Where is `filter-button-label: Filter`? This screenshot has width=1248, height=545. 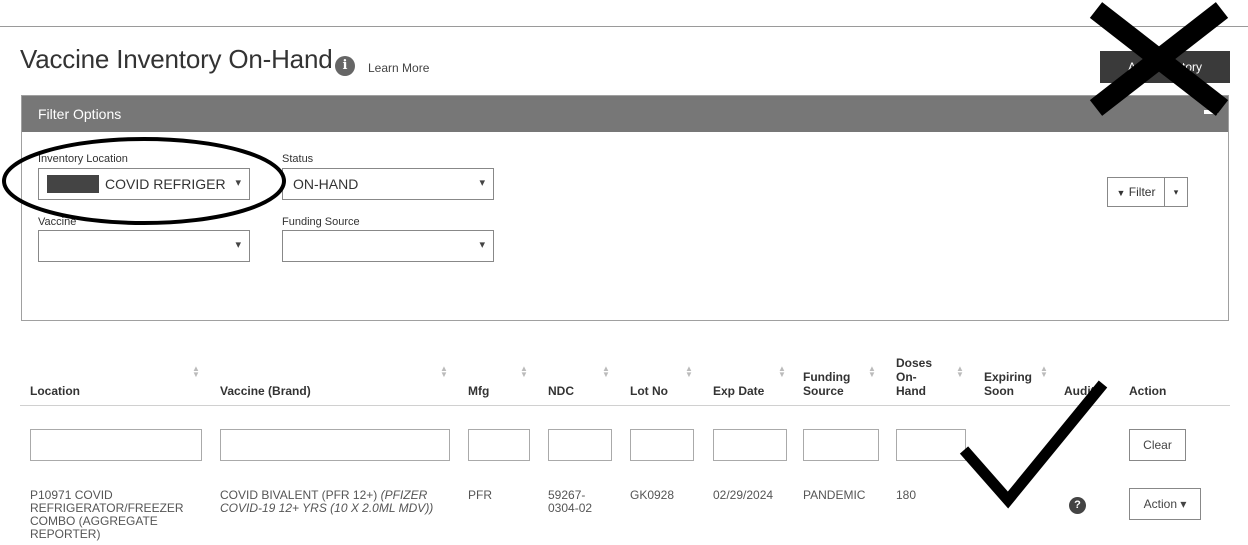 filter-button-label: Filter is located at coordinates (1142, 192).